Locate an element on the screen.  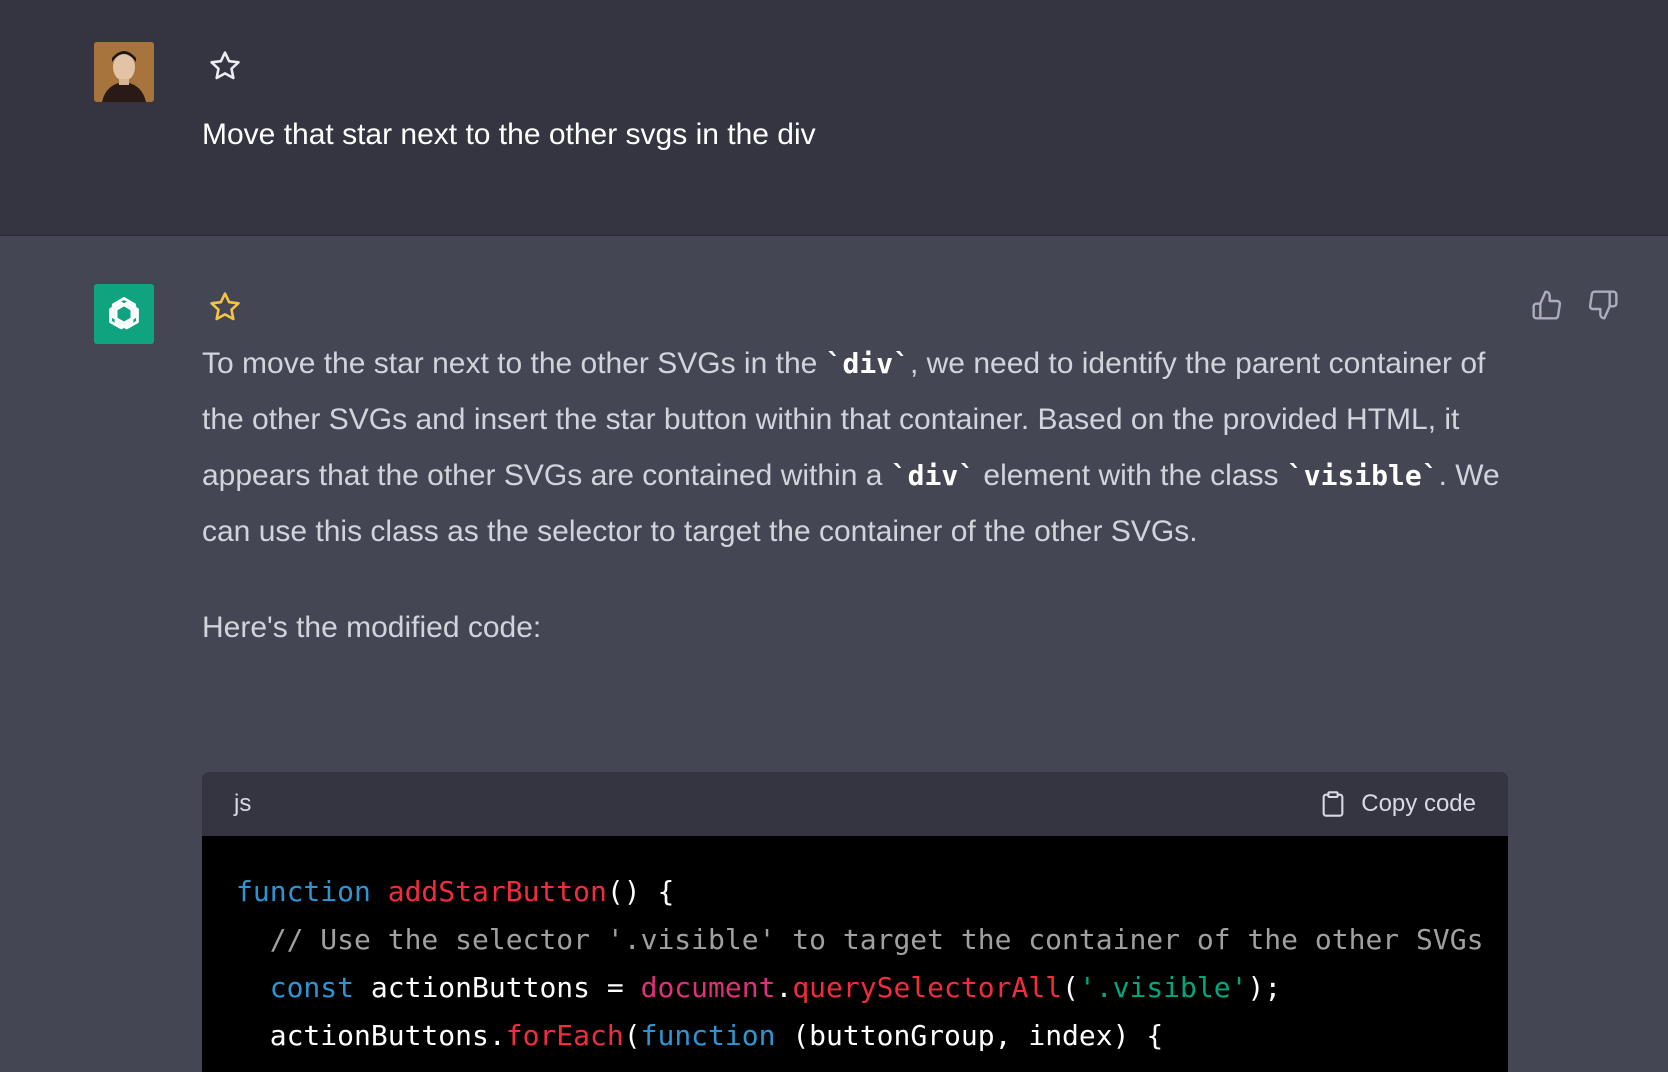
inline-code: `visible` is located at coordinates (1362, 475).